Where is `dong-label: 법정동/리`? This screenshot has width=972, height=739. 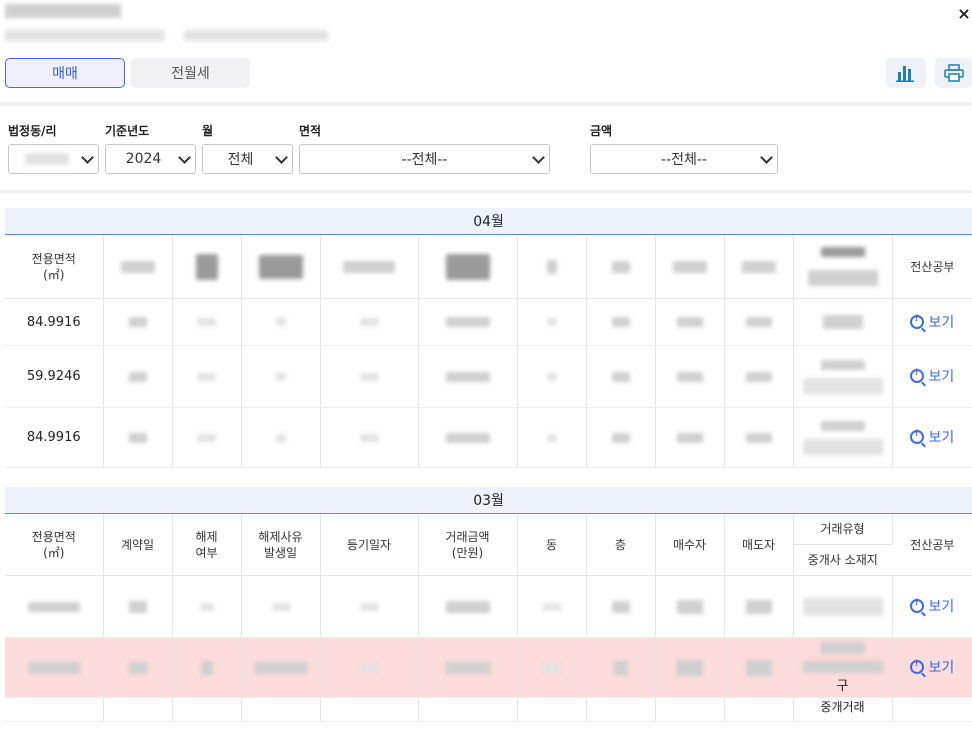
dong-label: 법정동/리 is located at coordinates (32, 131).